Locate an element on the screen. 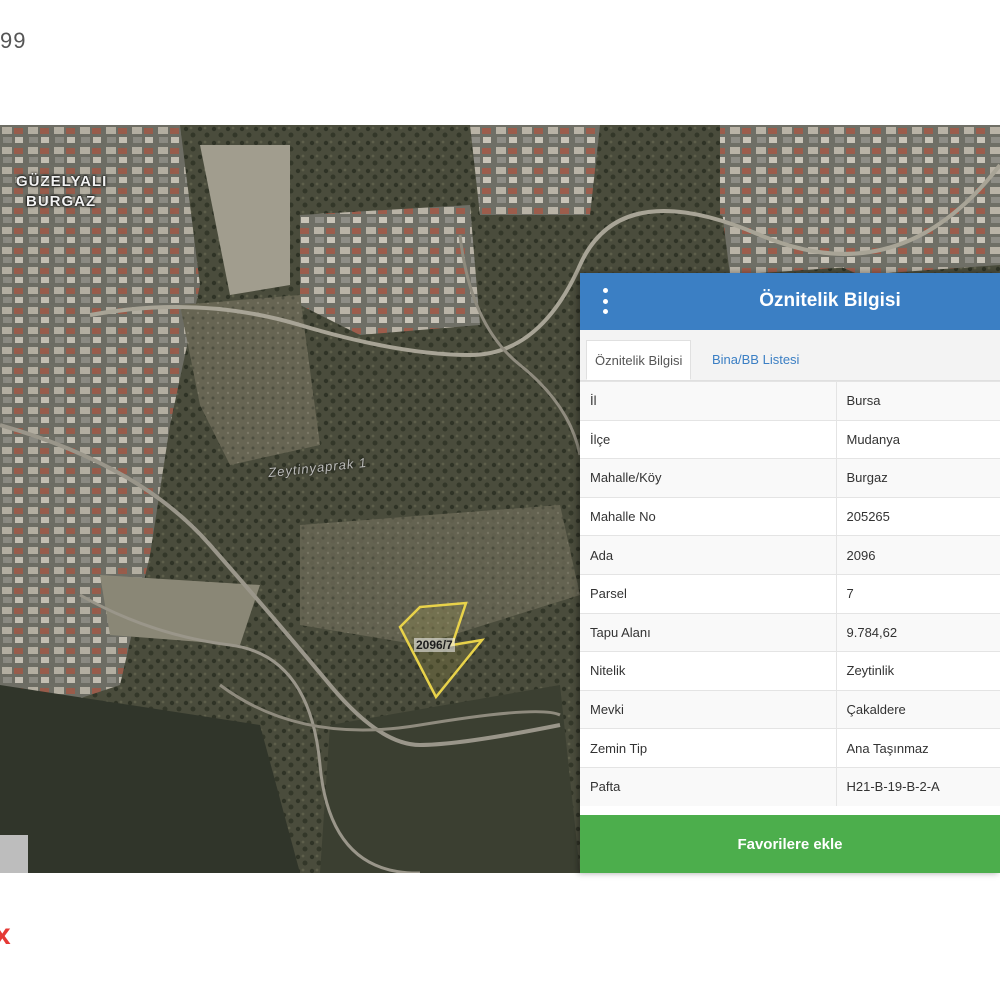  table-row: Nitelik Zeytinlik is located at coordinates (790, 671).